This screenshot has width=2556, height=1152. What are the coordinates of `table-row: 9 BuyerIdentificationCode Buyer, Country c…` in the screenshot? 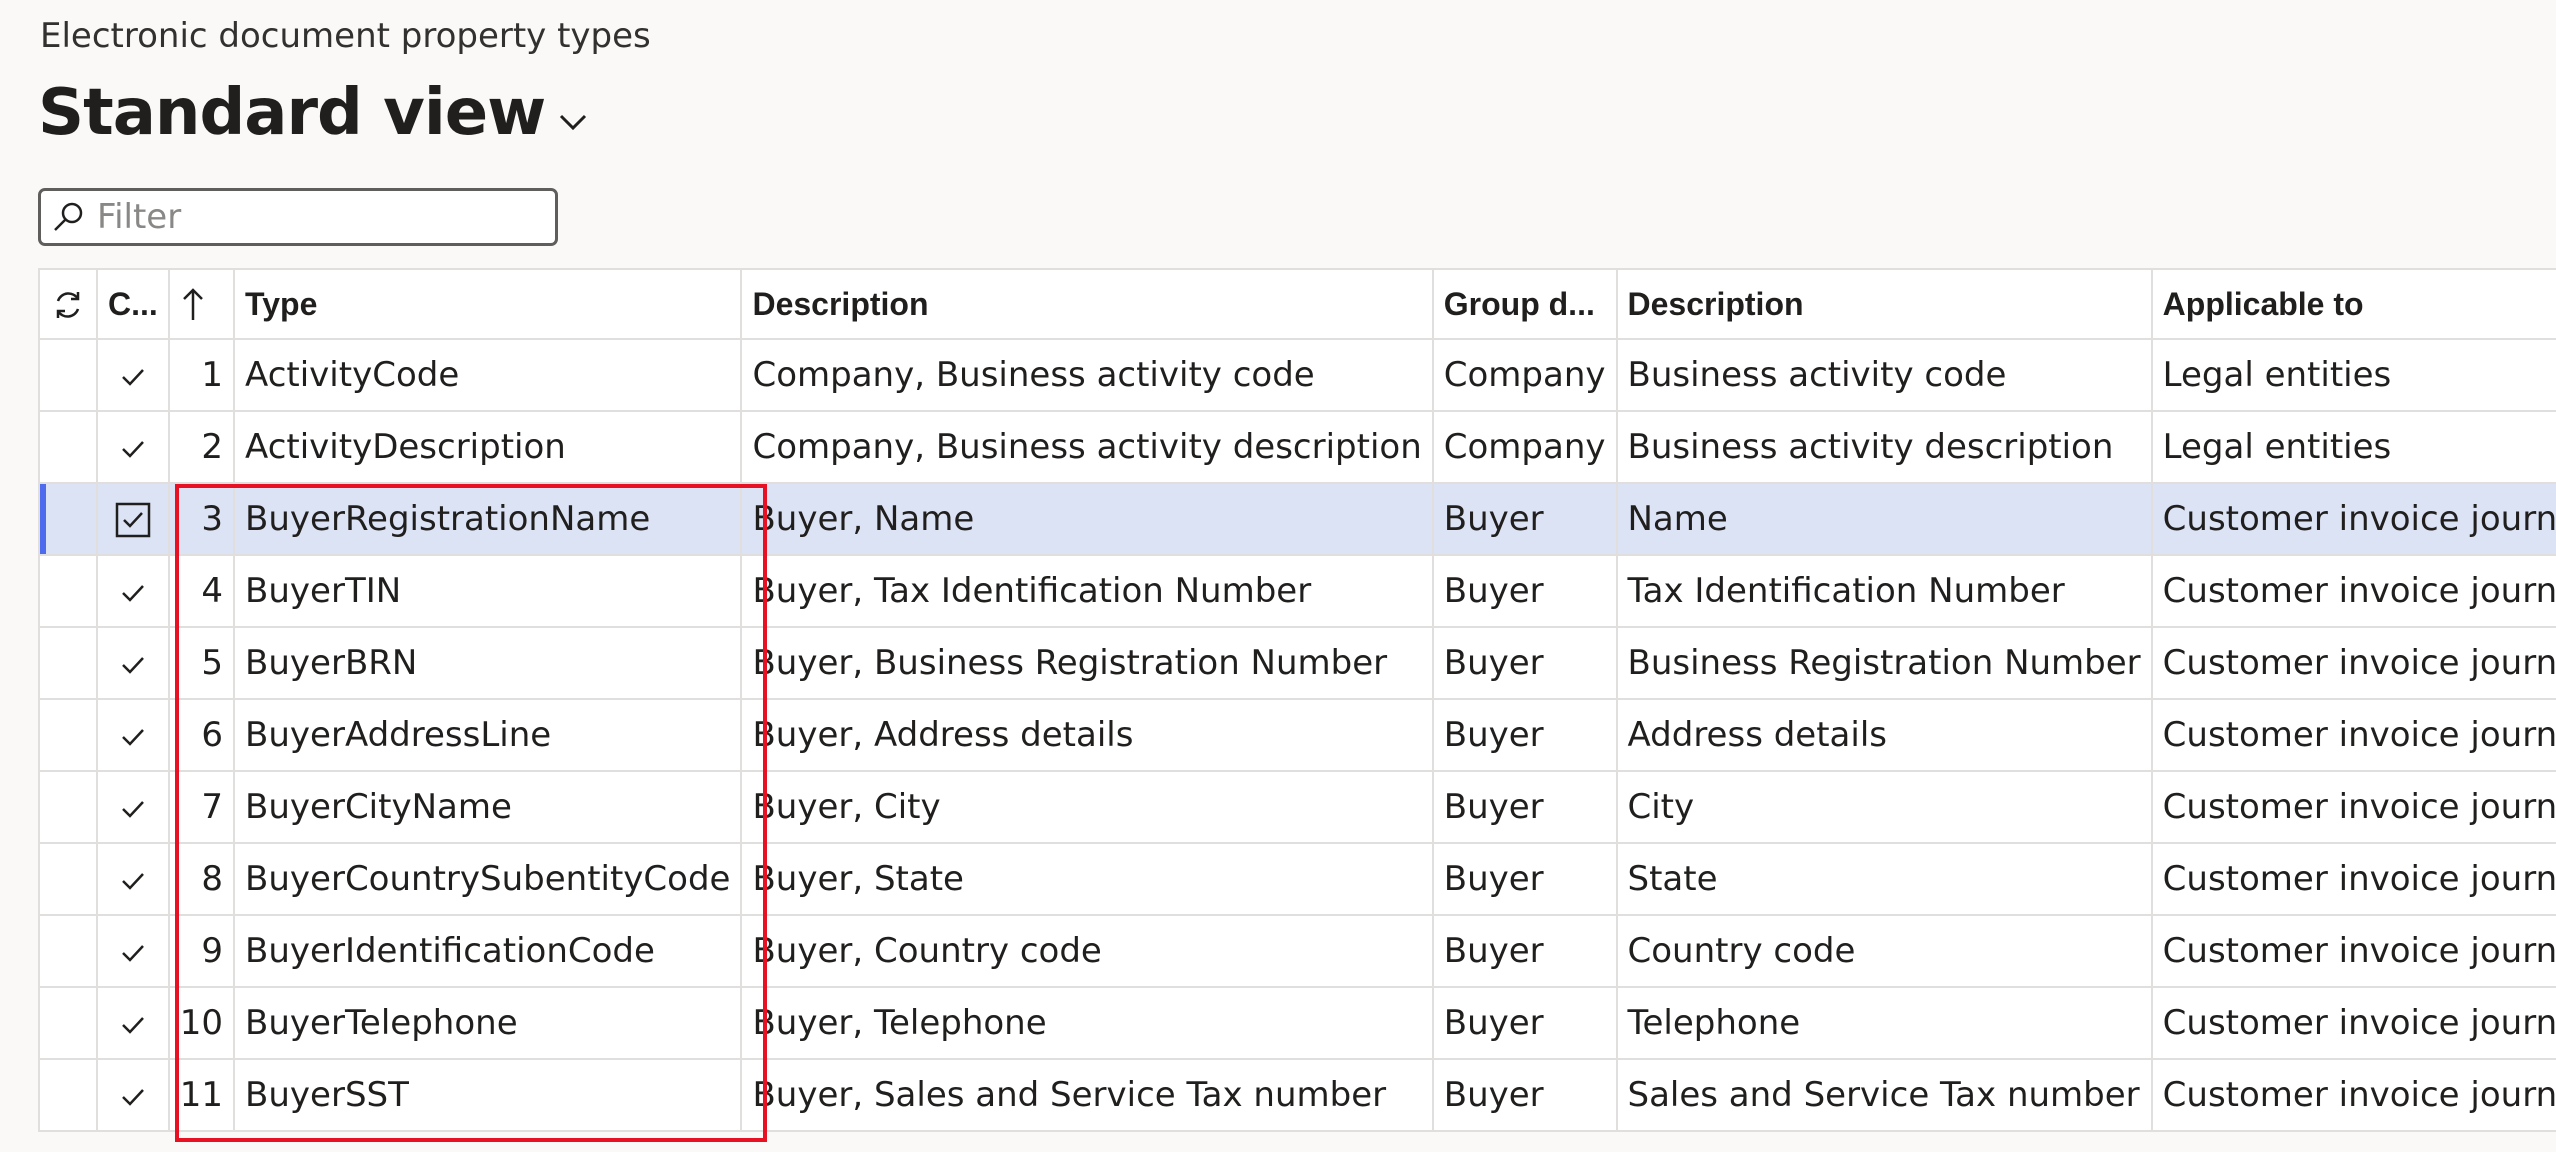 It's located at (1297, 951).